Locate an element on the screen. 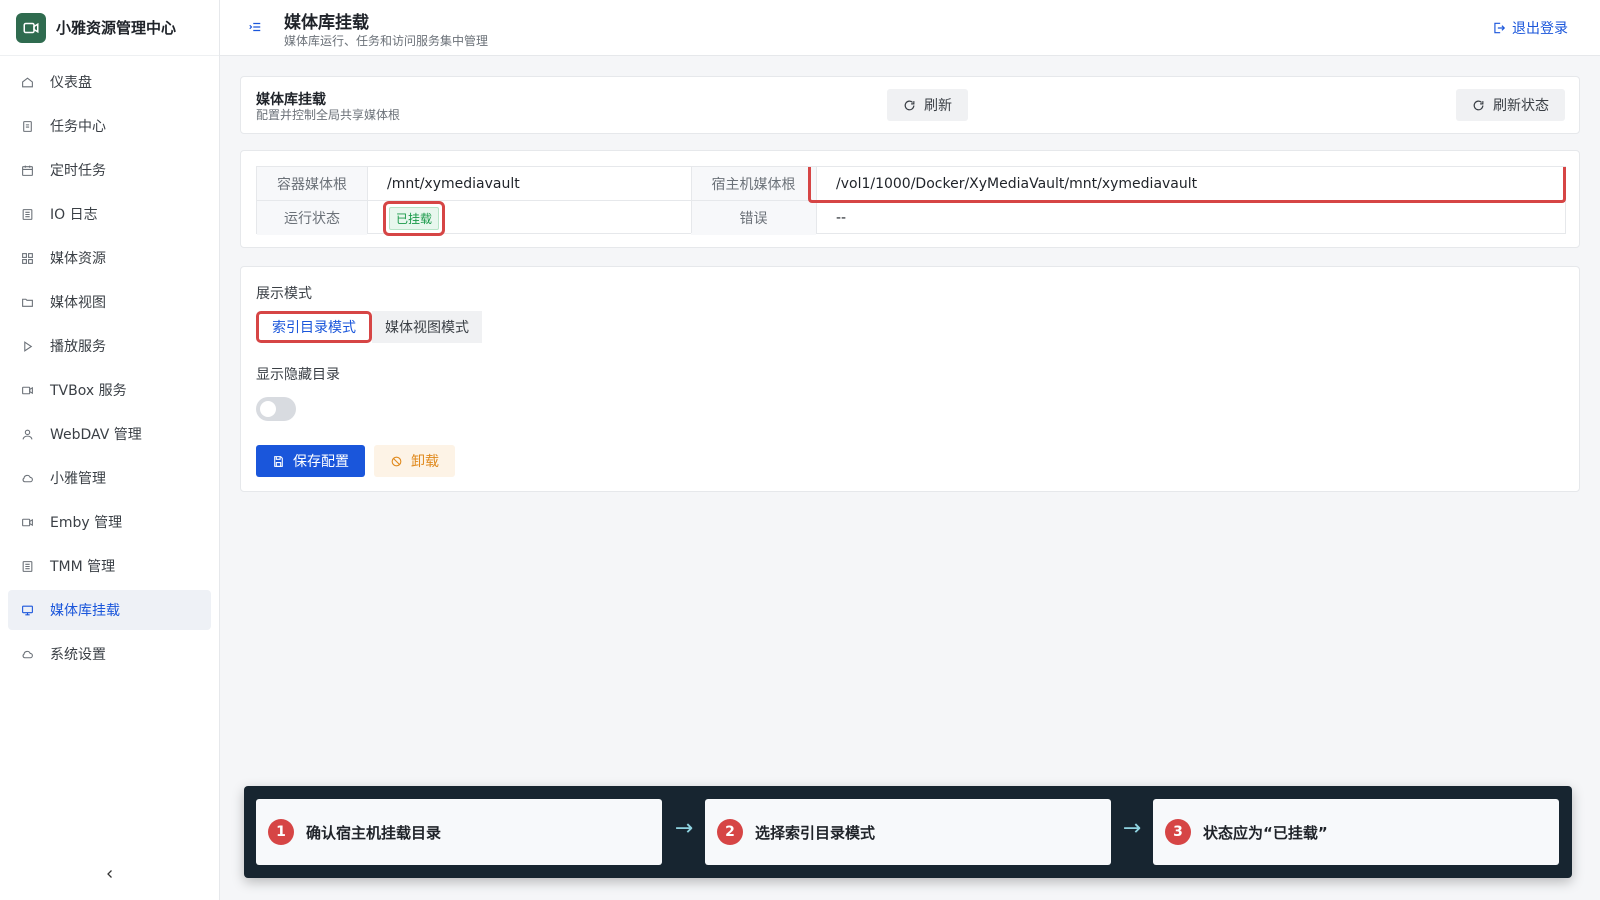 The height and width of the screenshot is (900, 1600). status-badge: 已挂载 is located at coordinates (414, 218).